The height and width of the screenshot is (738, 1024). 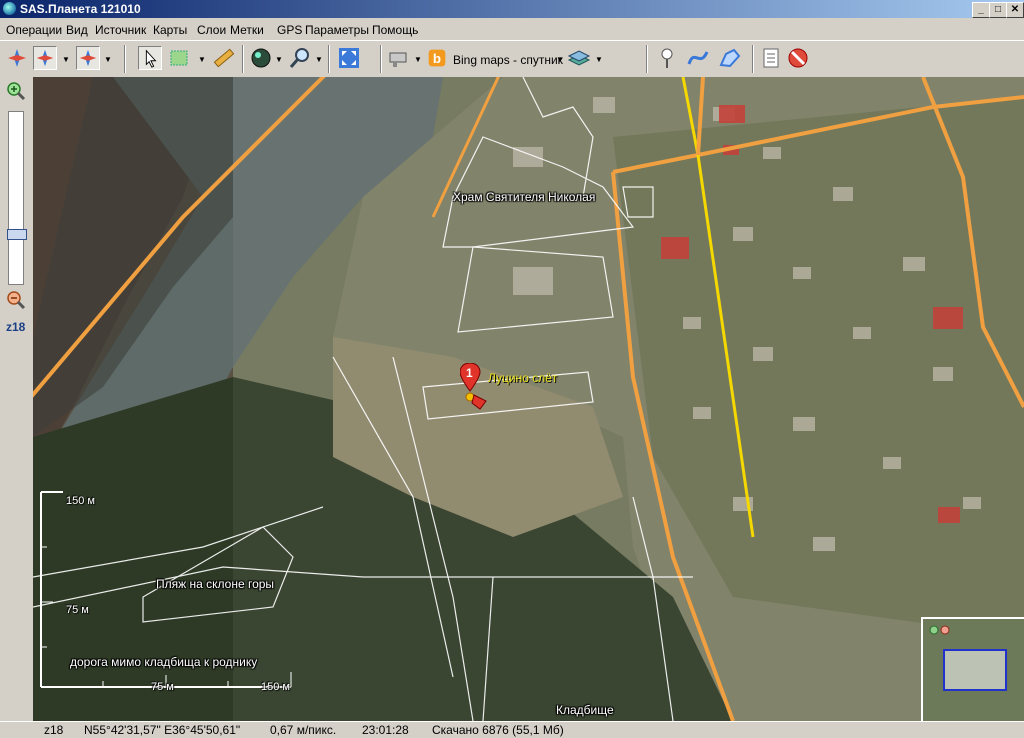 I want to click on minimap-zoom-icon, so click(x=940, y=630).